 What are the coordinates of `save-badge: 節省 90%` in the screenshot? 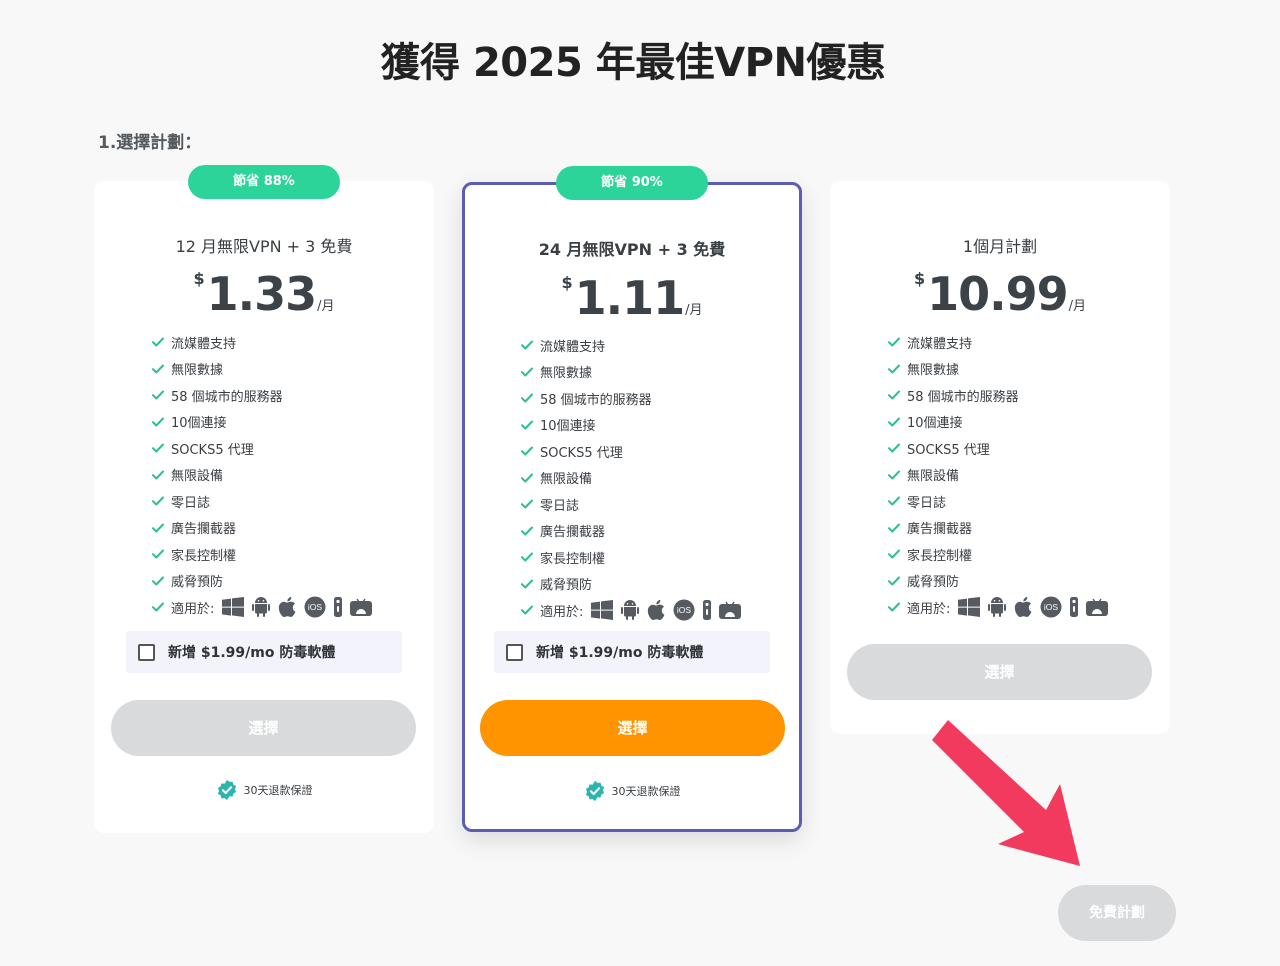 It's located at (632, 183).